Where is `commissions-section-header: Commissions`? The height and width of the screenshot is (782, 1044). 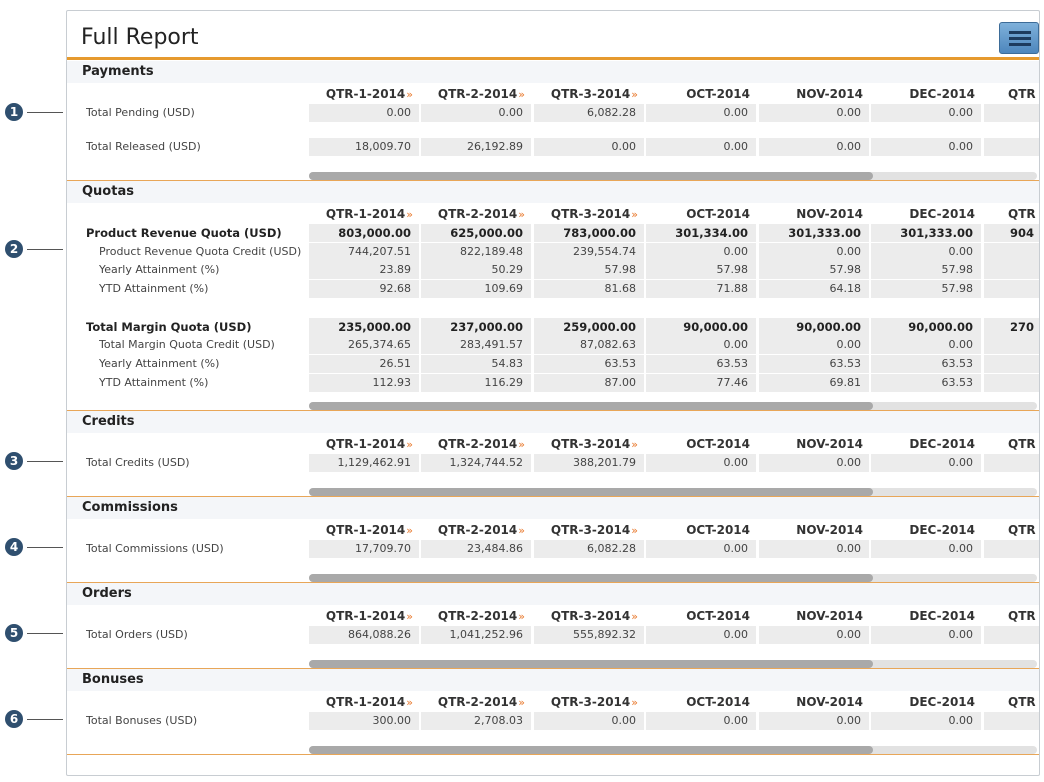
commissions-section-header: Commissions is located at coordinates (553, 508).